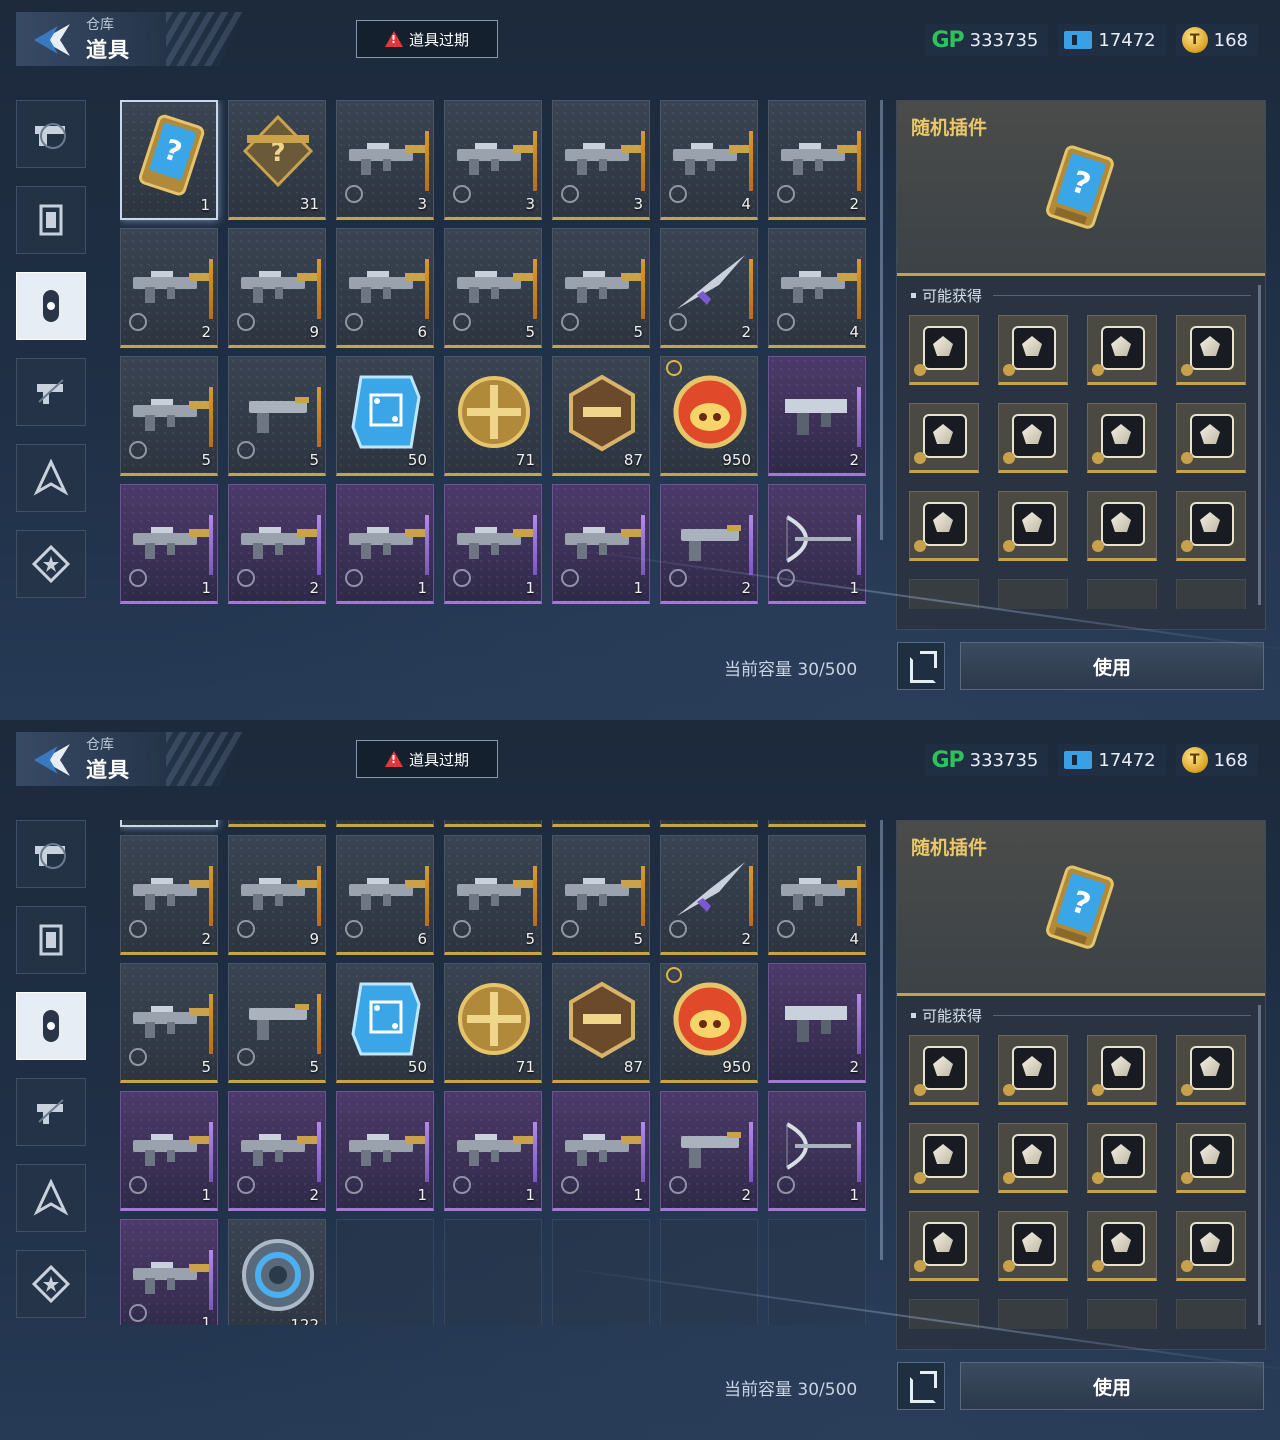 The height and width of the screenshot is (1440, 1280). Describe the element at coordinates (277, 1272) in the screenshot. I see `inventory-item: 122` at that location.